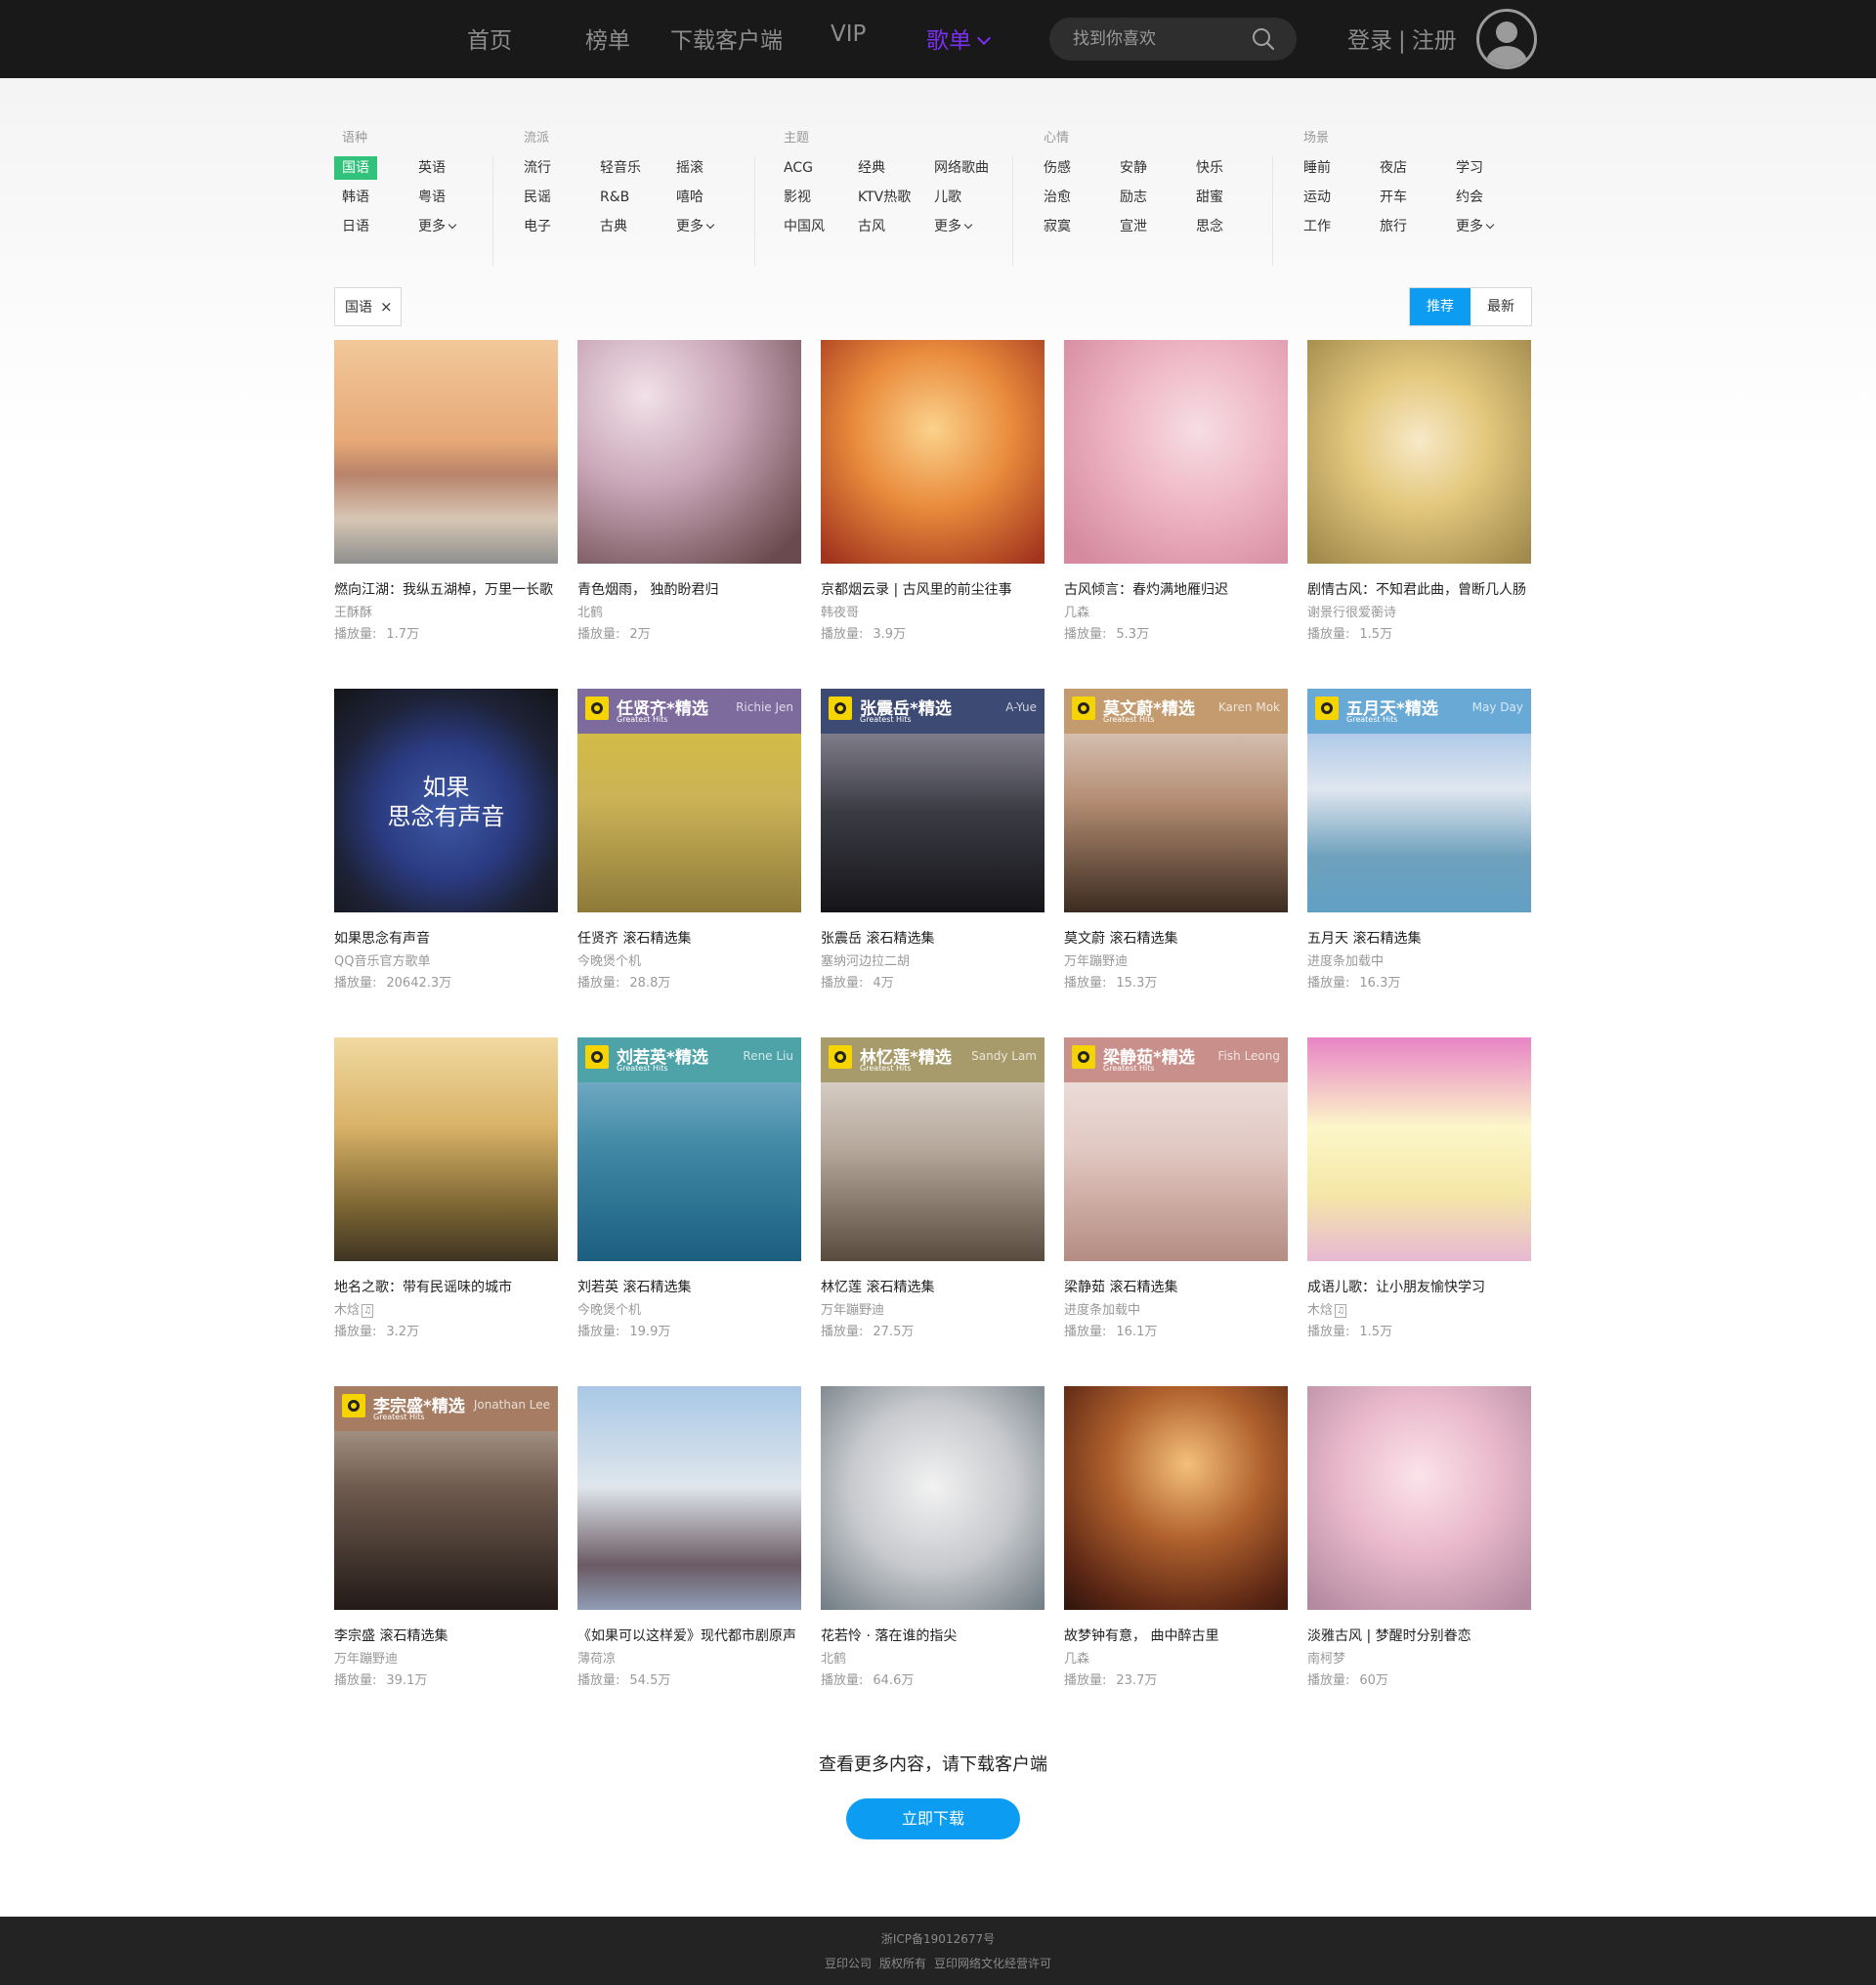 This screenshot has height=1985, width=1876. What do you see at coordinates (446, 1498) in the screenshot?
I see `playlist-cover: 李宗盛*精选 Greatest Hits Jonathan Lee` at bounding box center [446, 1498].